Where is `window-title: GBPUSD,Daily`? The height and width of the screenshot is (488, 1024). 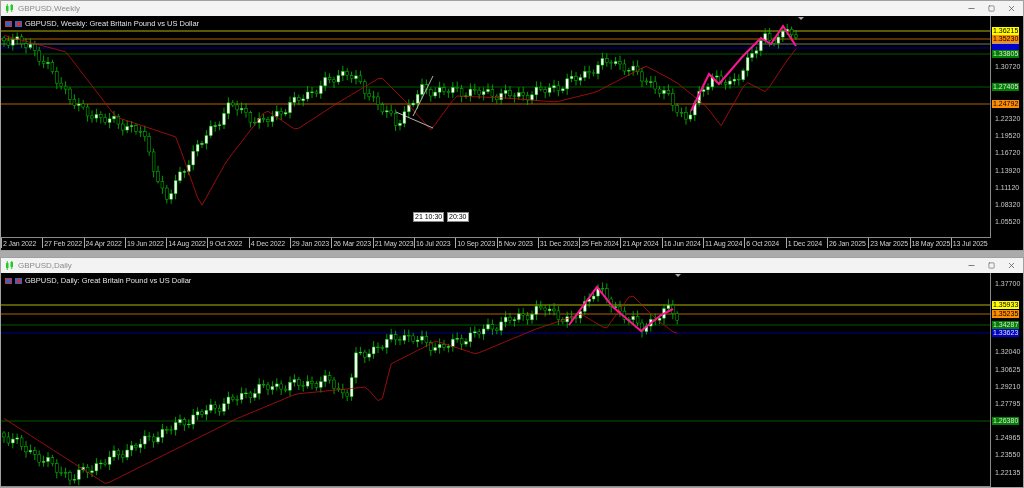 window-title: GBPUSD,Daily is located at coordinates (45, 265).